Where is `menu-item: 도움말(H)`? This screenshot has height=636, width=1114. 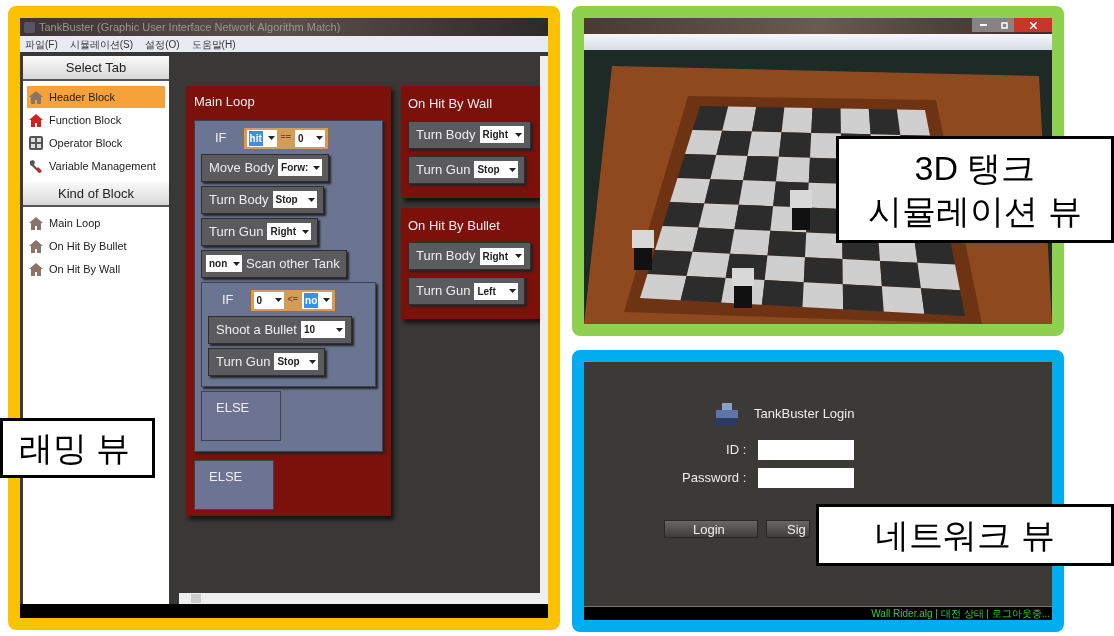 menu-item: 도움말(H) is located at coordinates (213, 44).